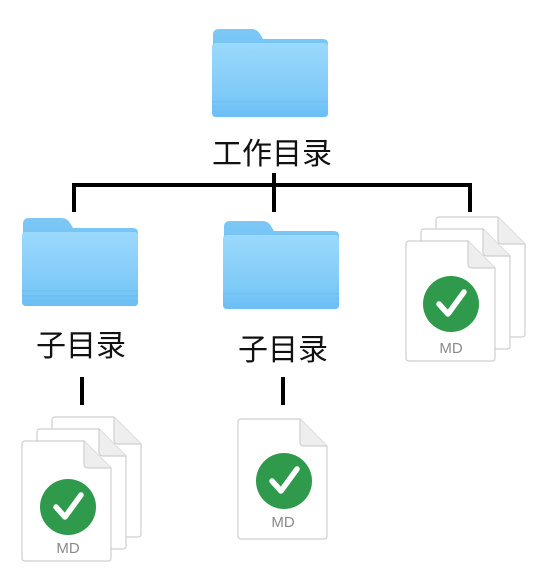  I want to click on root-folder-label: 工作目录, so click(272, 154).